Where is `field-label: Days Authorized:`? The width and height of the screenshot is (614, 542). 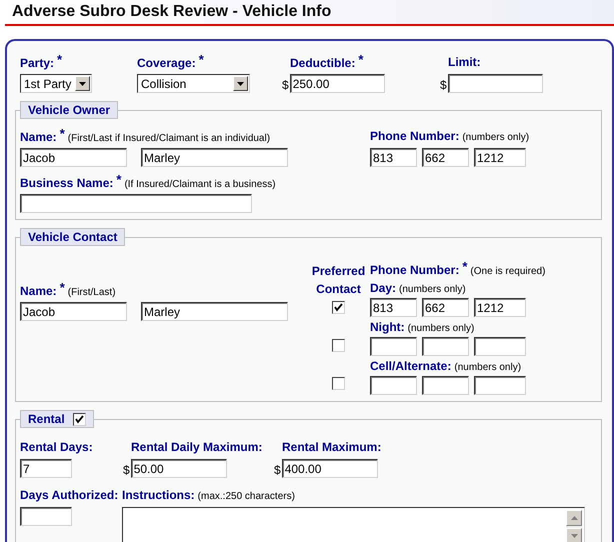 field-label: Days Authorized: is located at coordinates (69, 495).